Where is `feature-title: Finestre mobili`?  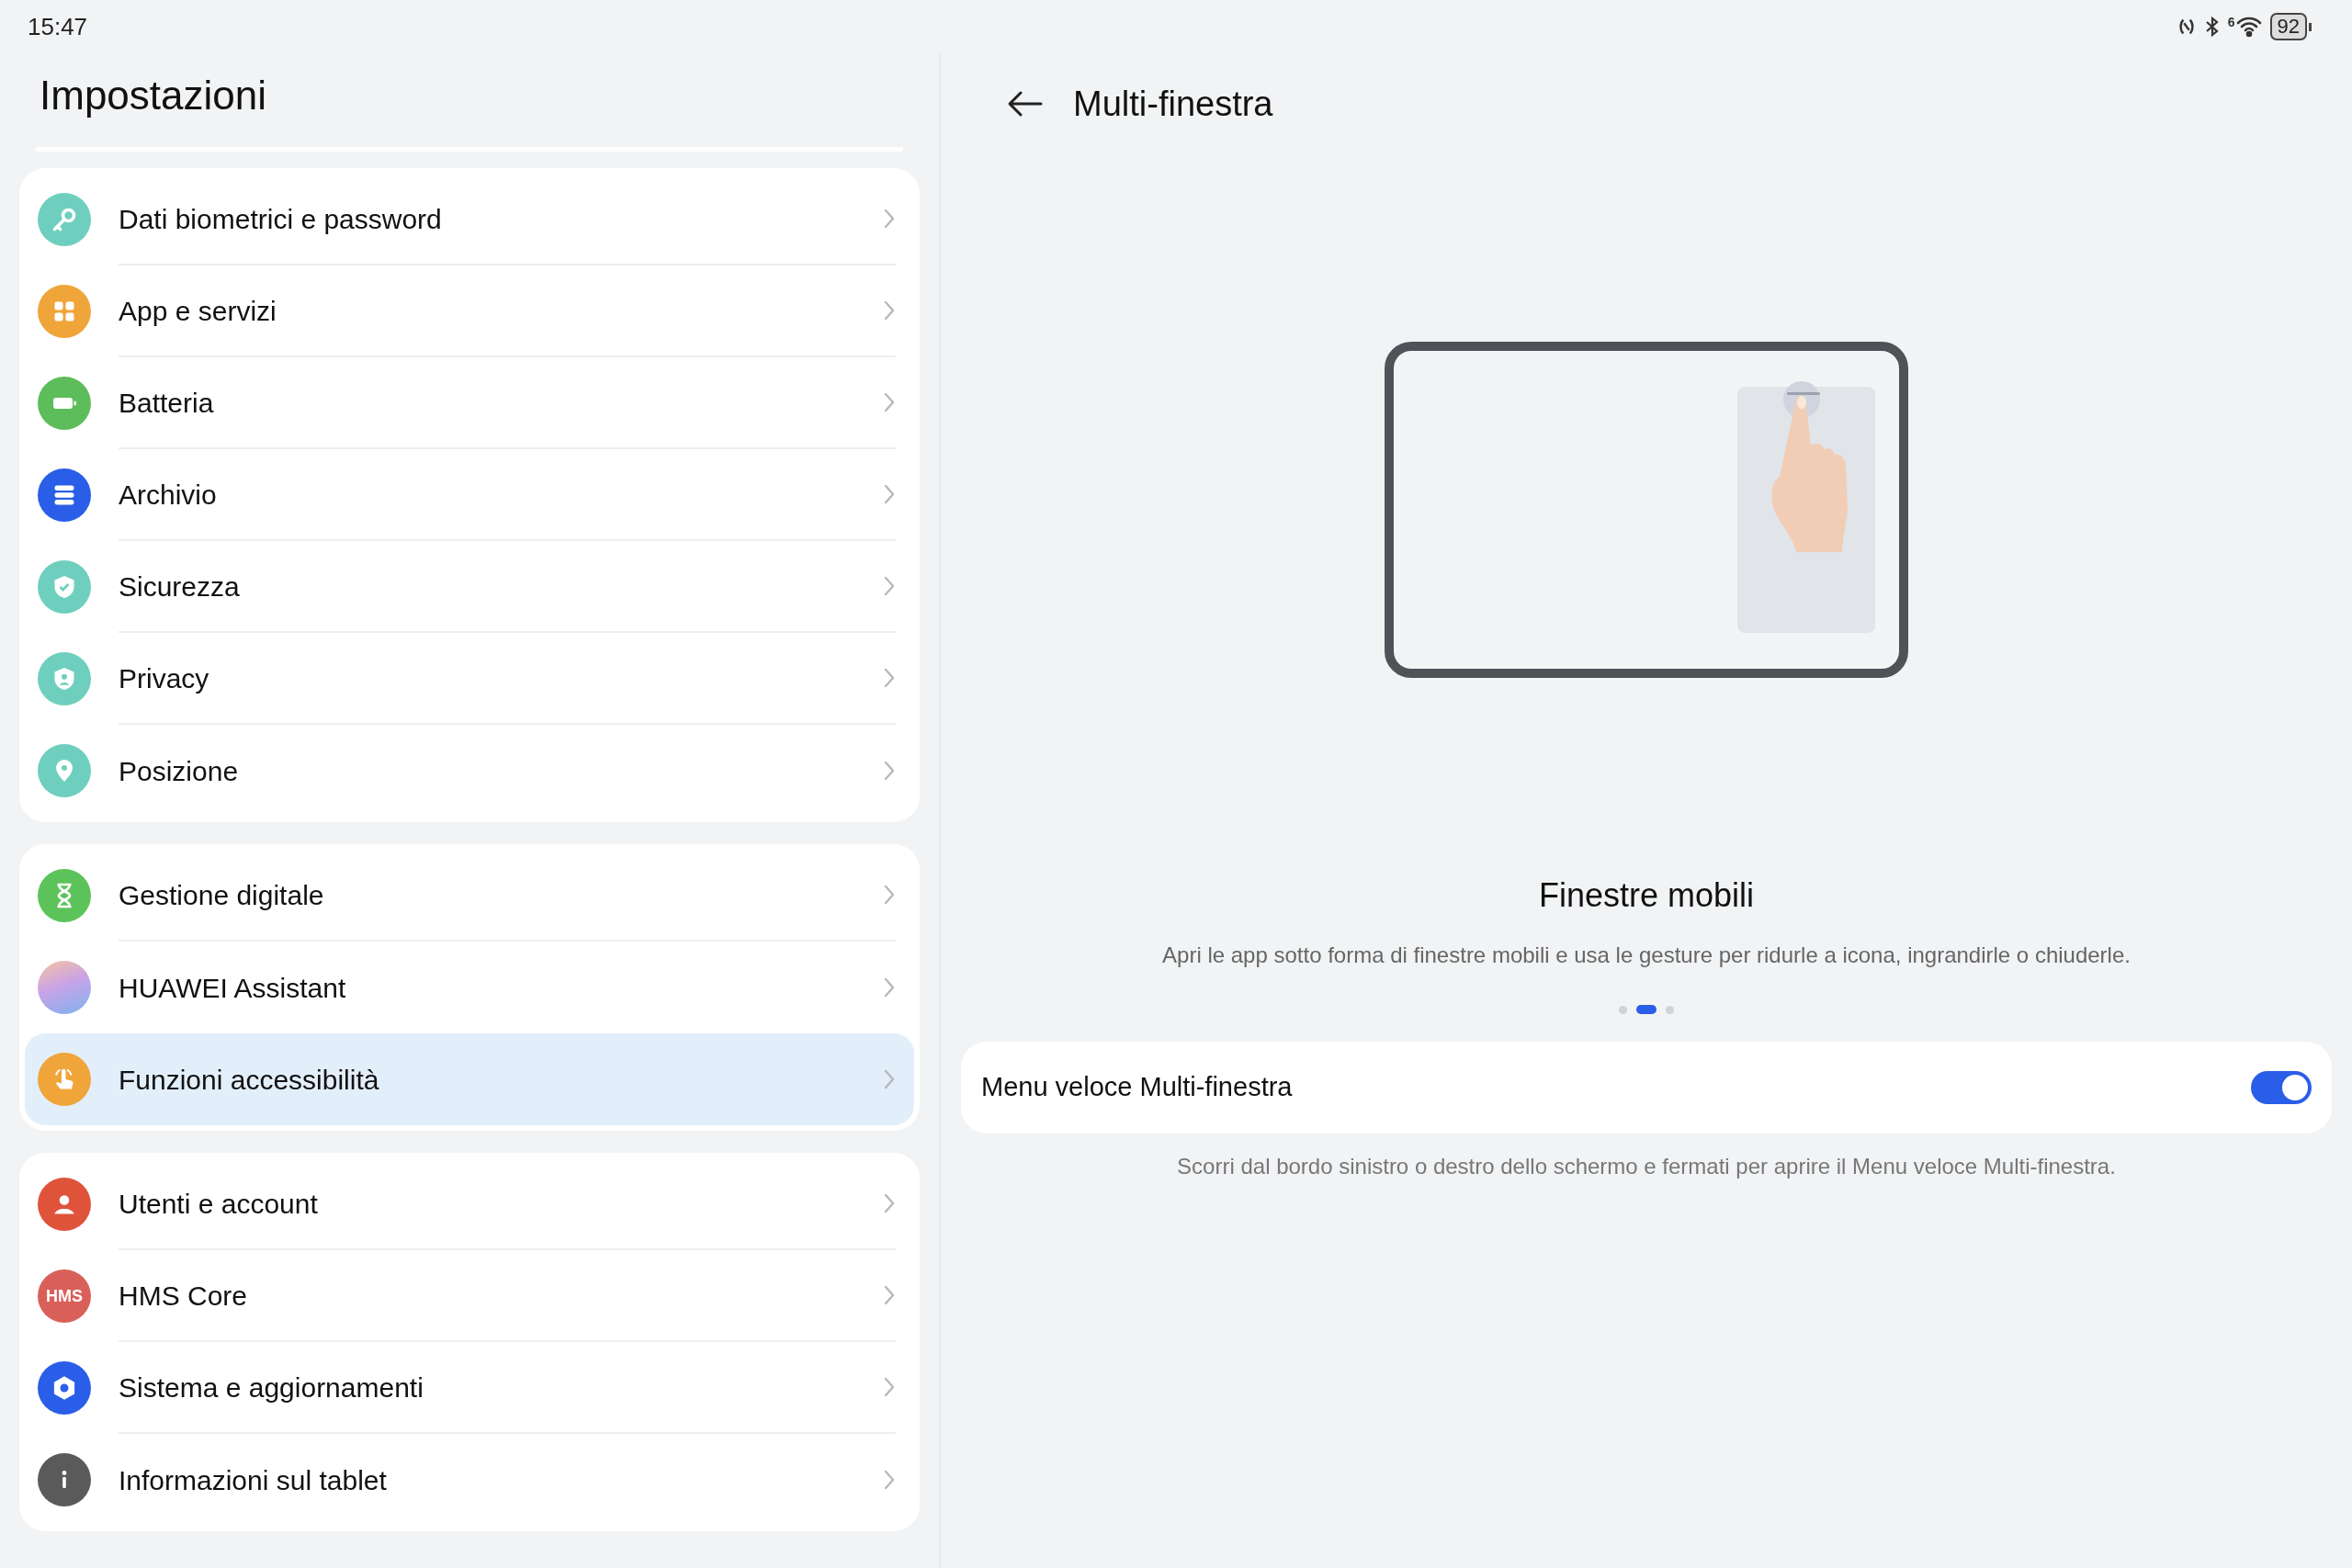
feature-title: Finestre mobili is located at coordinates (1646, 896).